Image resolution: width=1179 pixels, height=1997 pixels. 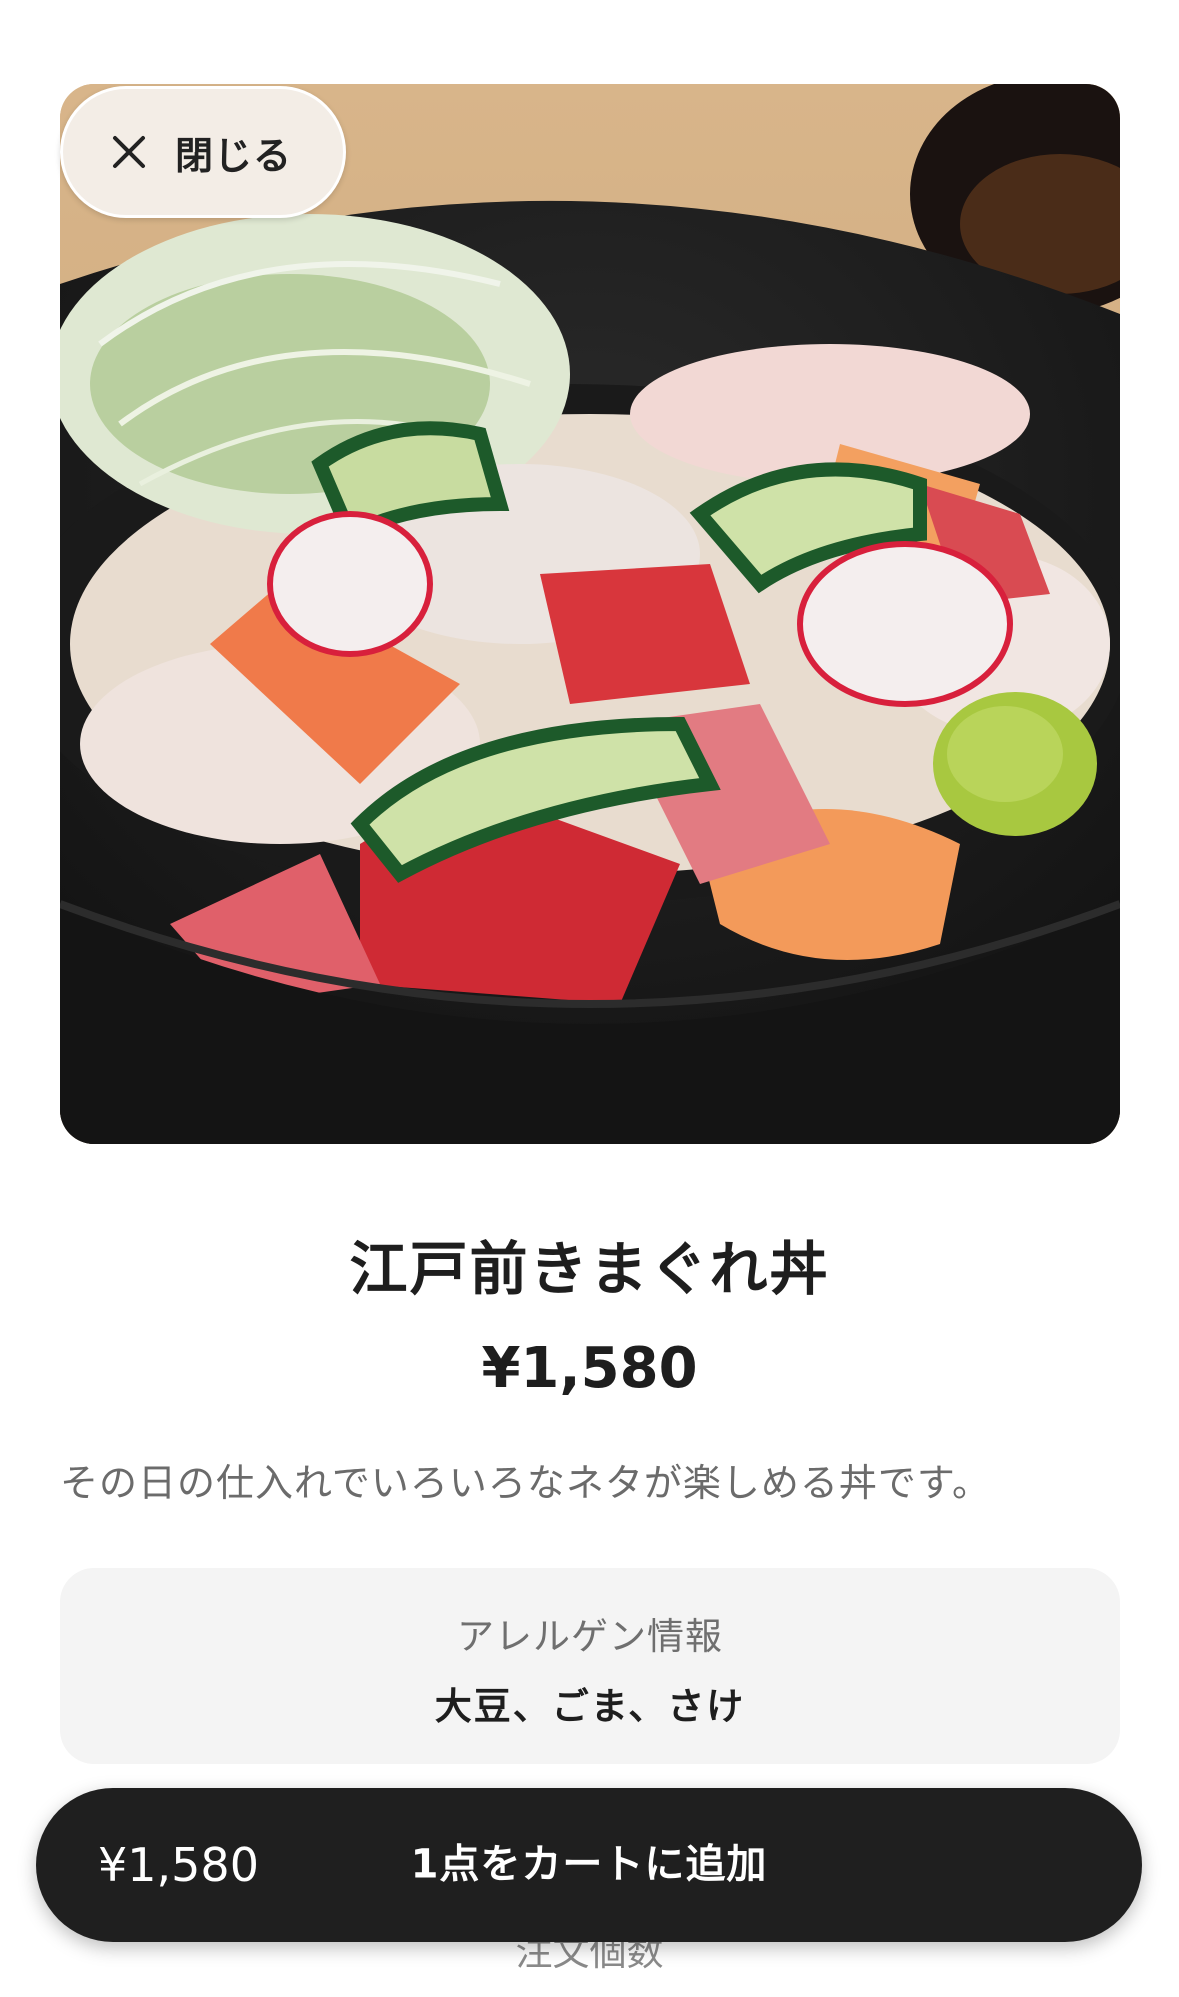 I want to click on add-to-cart-label: 1点をカートに追加, so click(x=589, y=1864).